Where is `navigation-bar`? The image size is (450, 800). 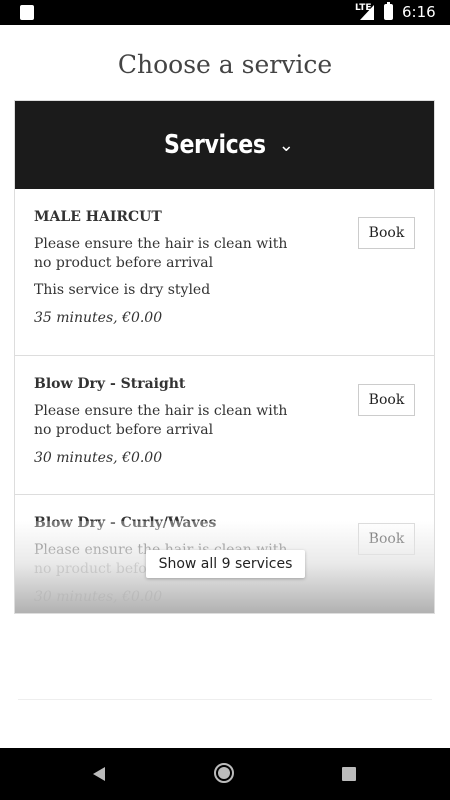
navigation-bar is located at coordinates (225, 774).